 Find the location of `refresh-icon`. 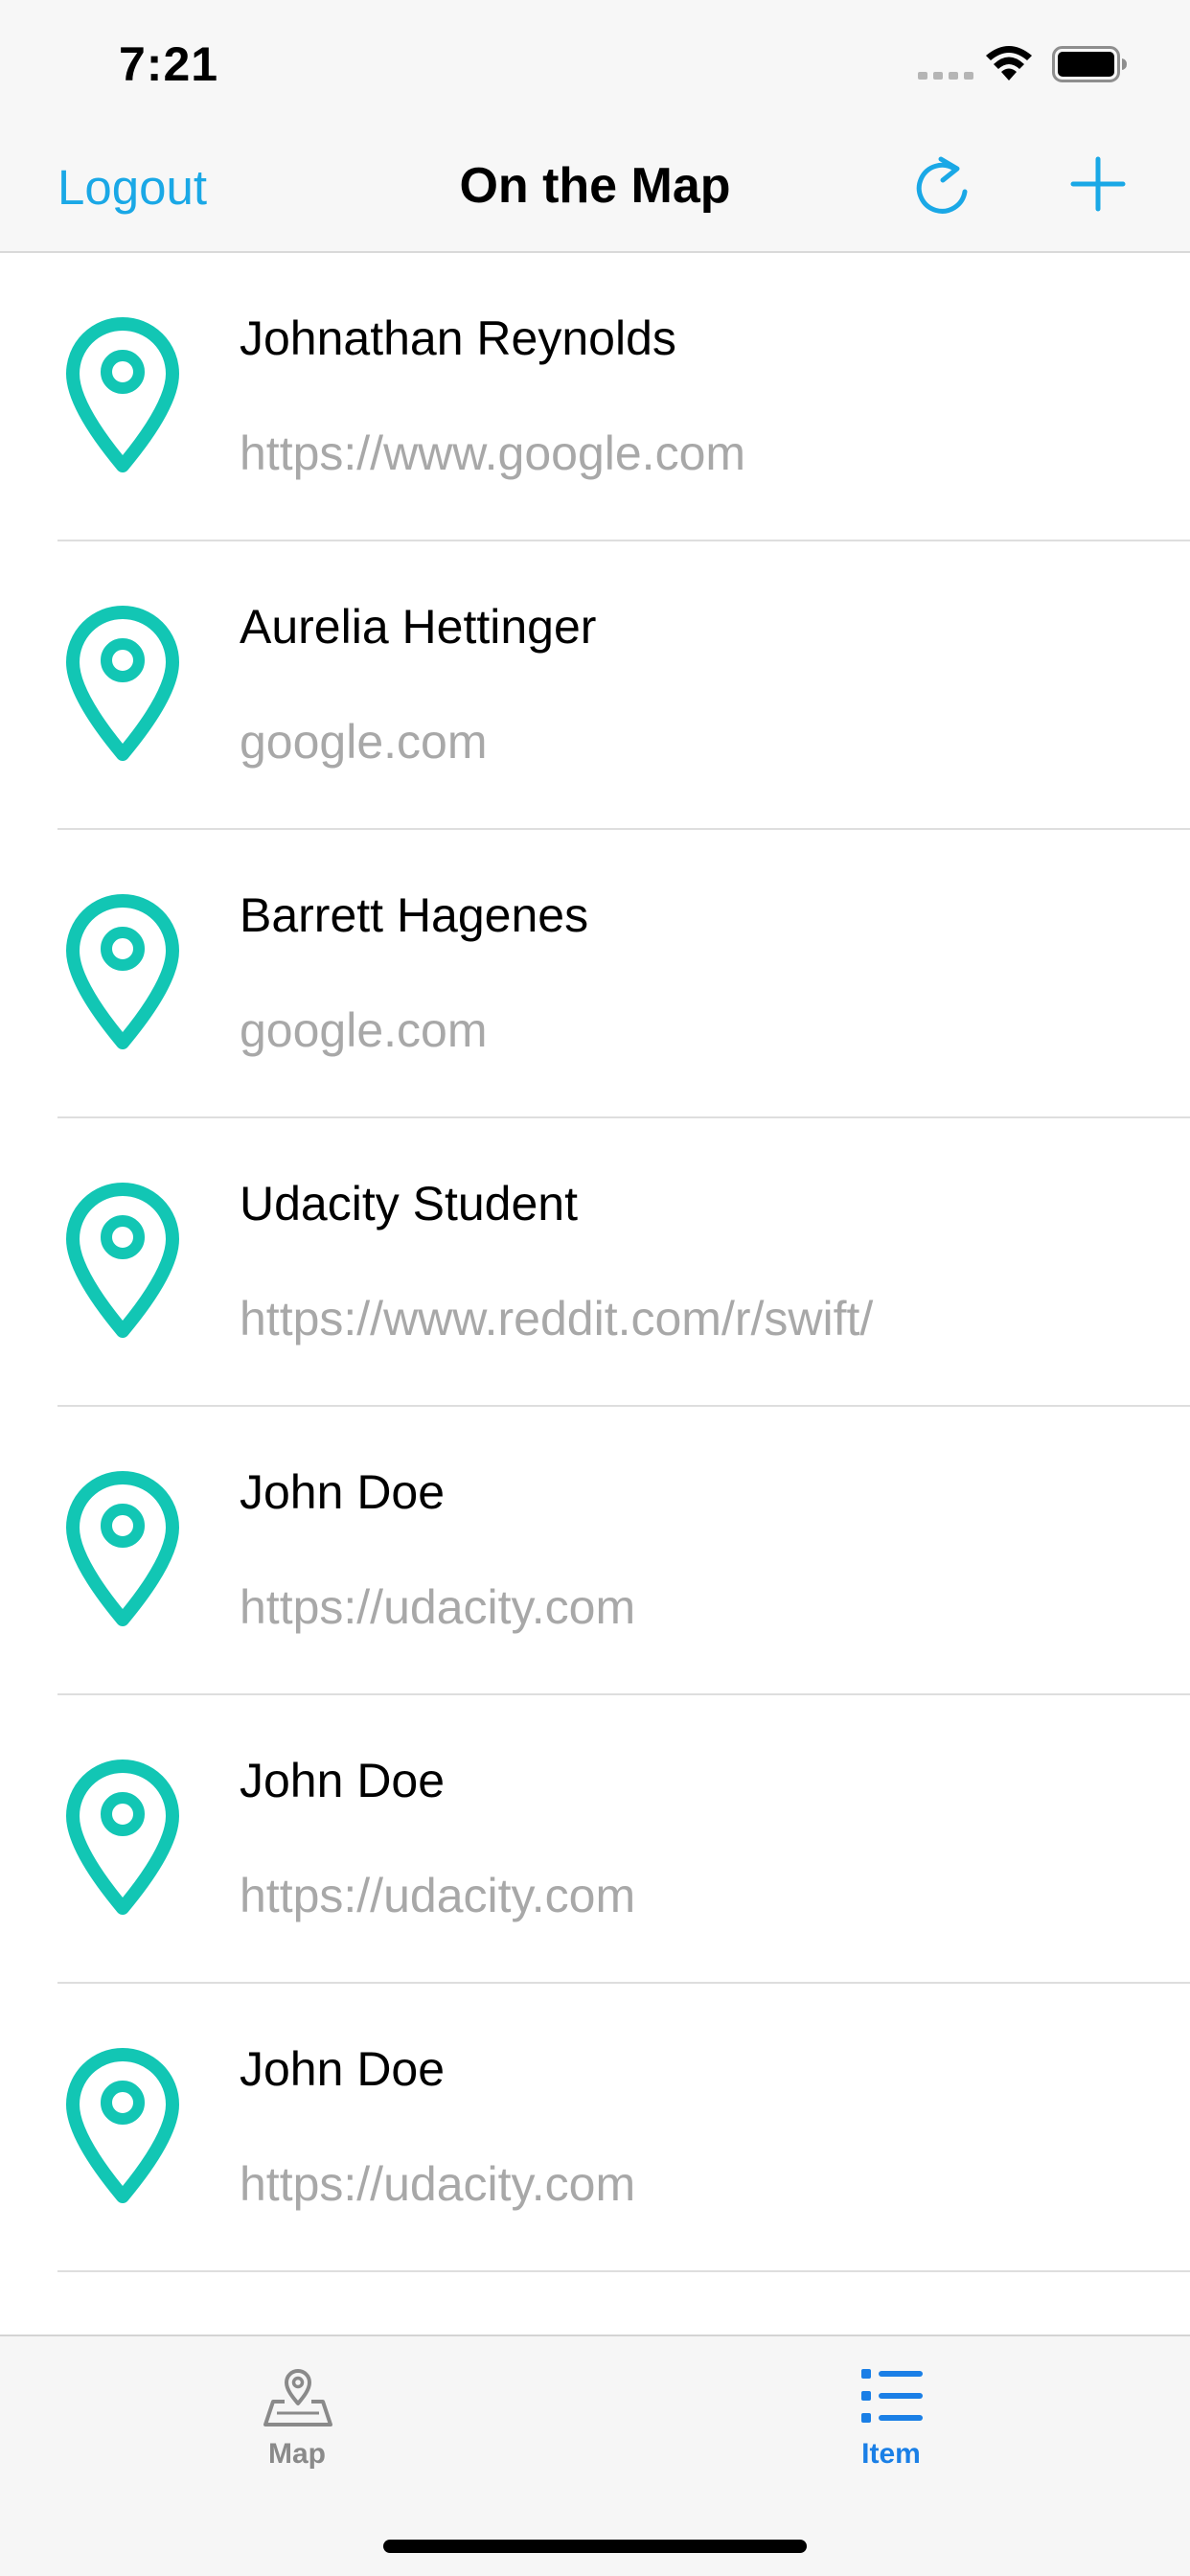

refresh-icon is located at coordinates (942, 186).